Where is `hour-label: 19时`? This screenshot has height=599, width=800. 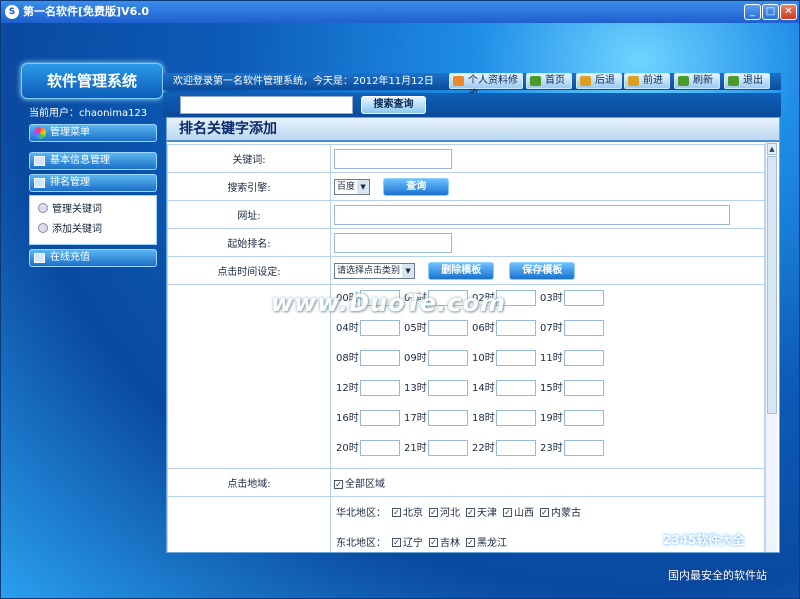 hour-label: 19时 is located at coordinates (551, 418).